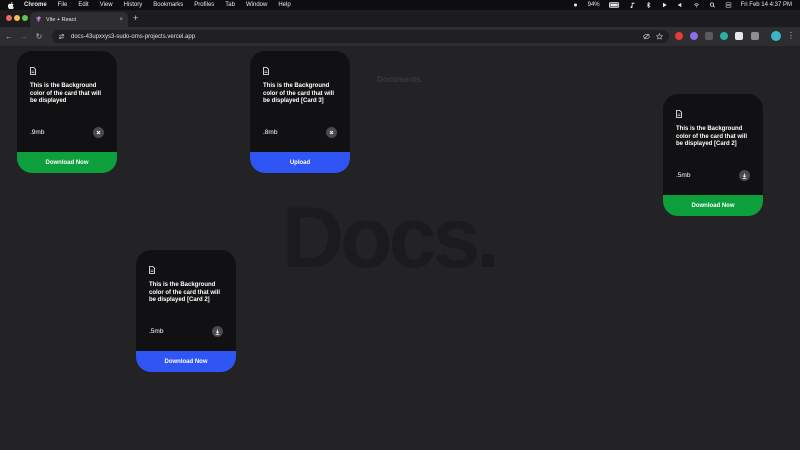  What do you see at coordinates (679, 36) in the screenshot?
I see `extension-red-icon` at bounding box center [679, 36].